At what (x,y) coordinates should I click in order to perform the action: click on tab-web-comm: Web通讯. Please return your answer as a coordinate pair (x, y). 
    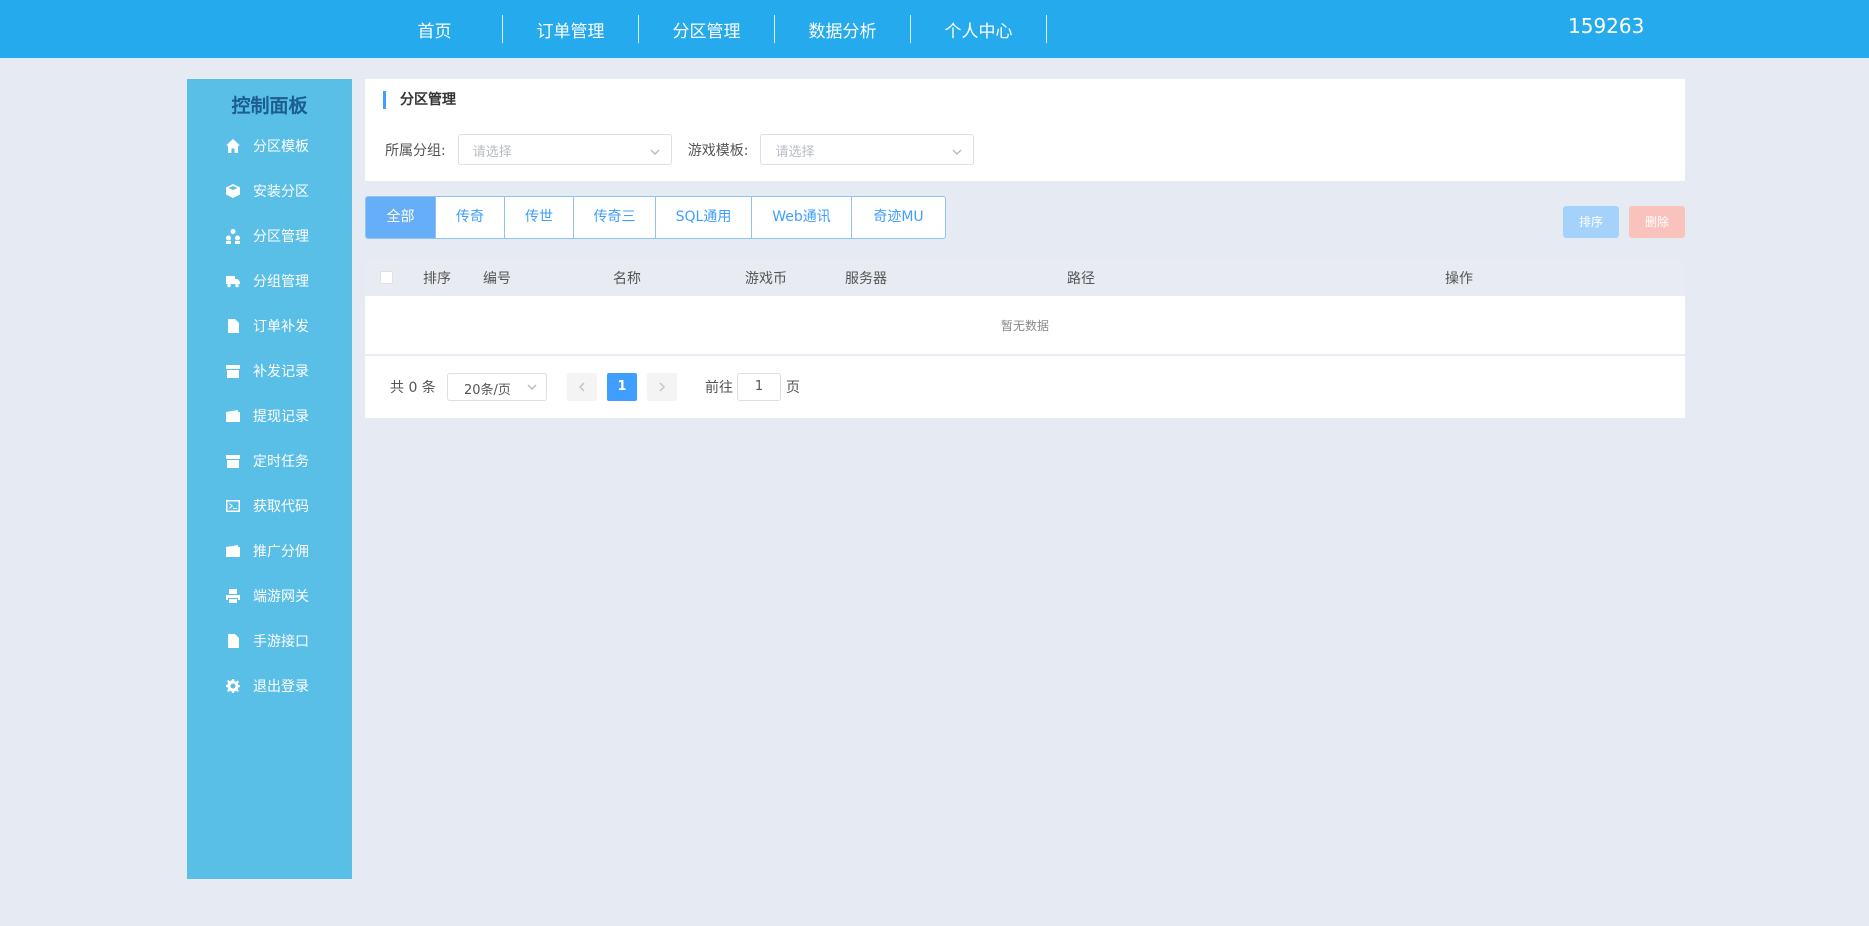
    Looking at the image, I should click on (802, 217).